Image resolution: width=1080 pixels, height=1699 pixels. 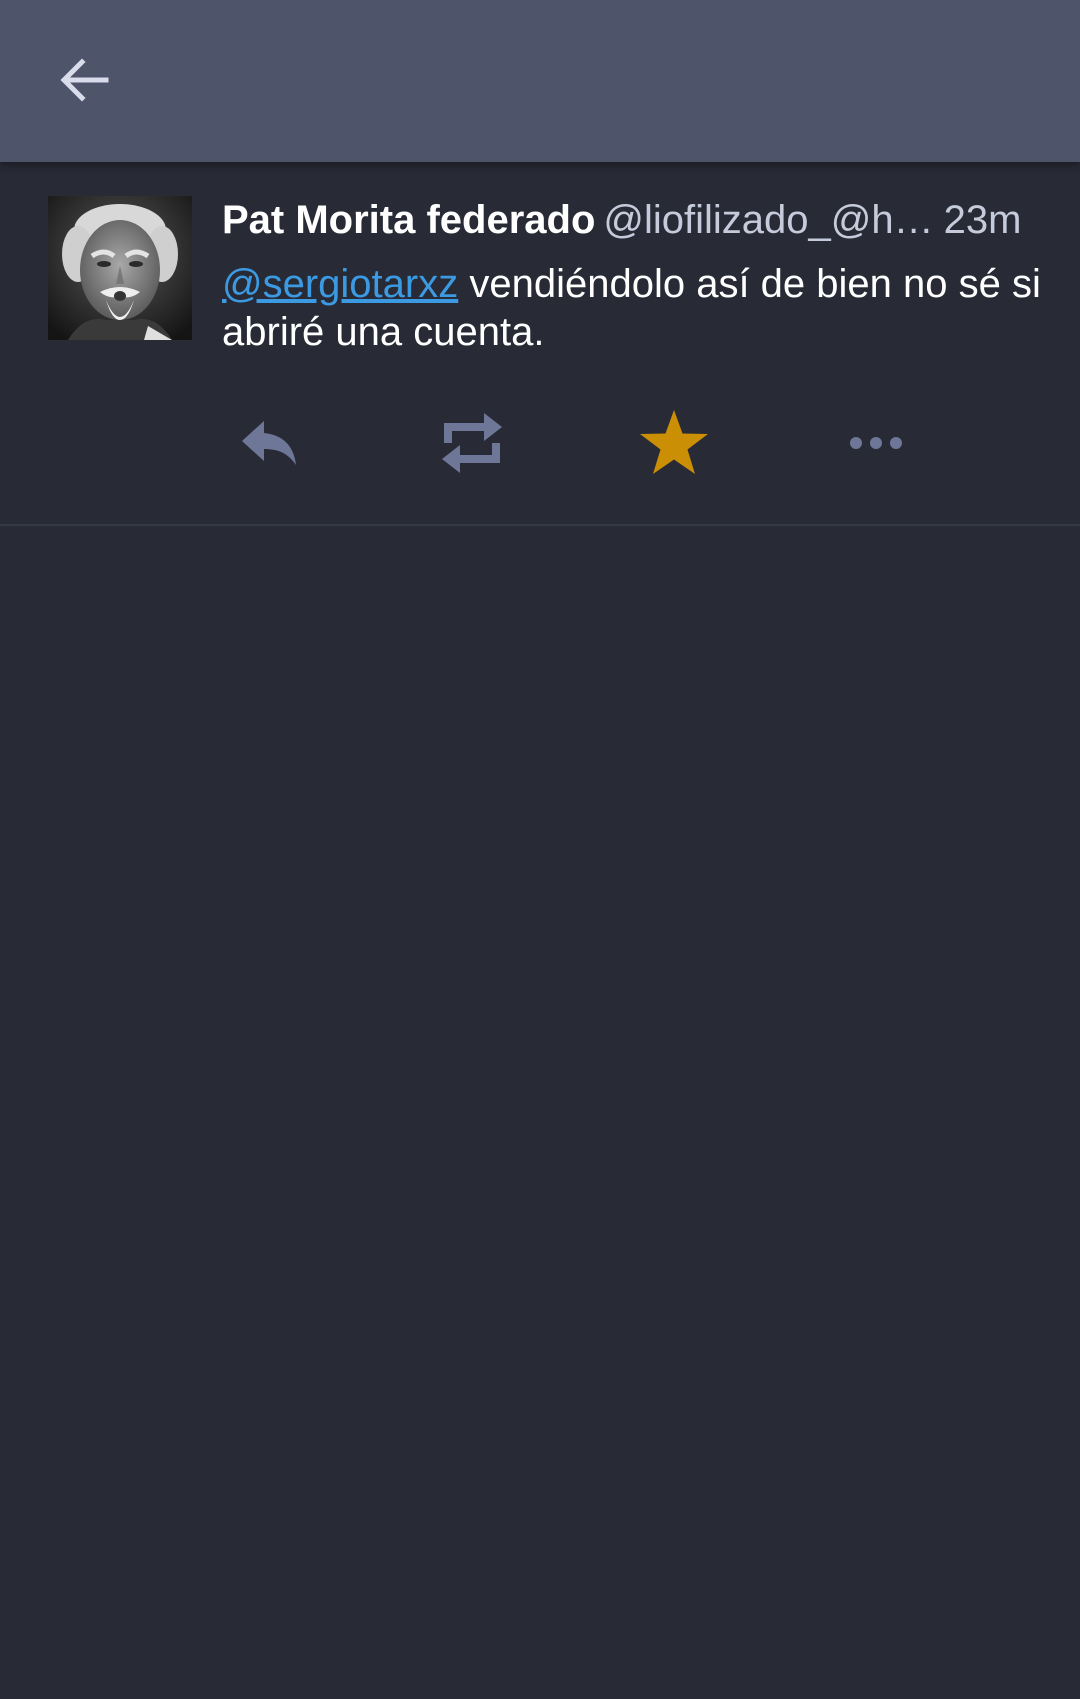 I want to click on more-icon, so click(x=876, y=443).